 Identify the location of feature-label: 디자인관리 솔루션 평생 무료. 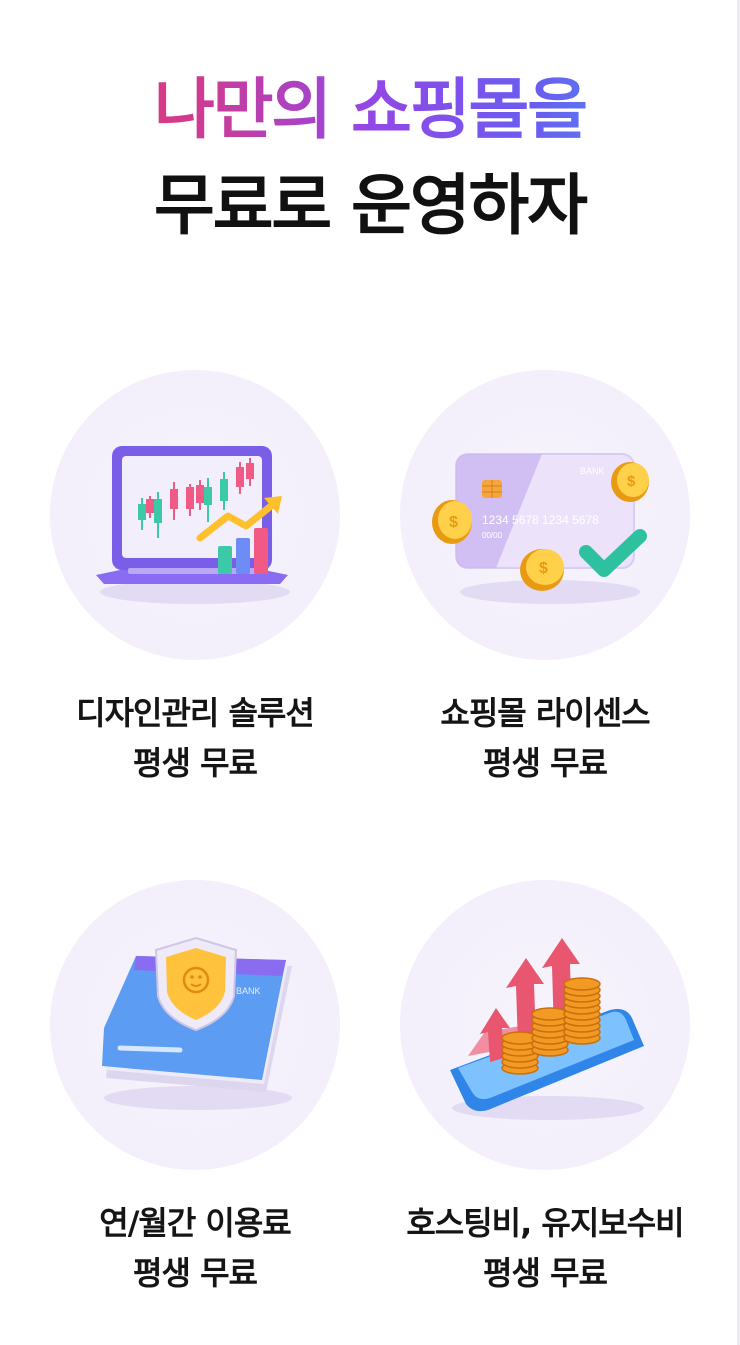
(195, 738).